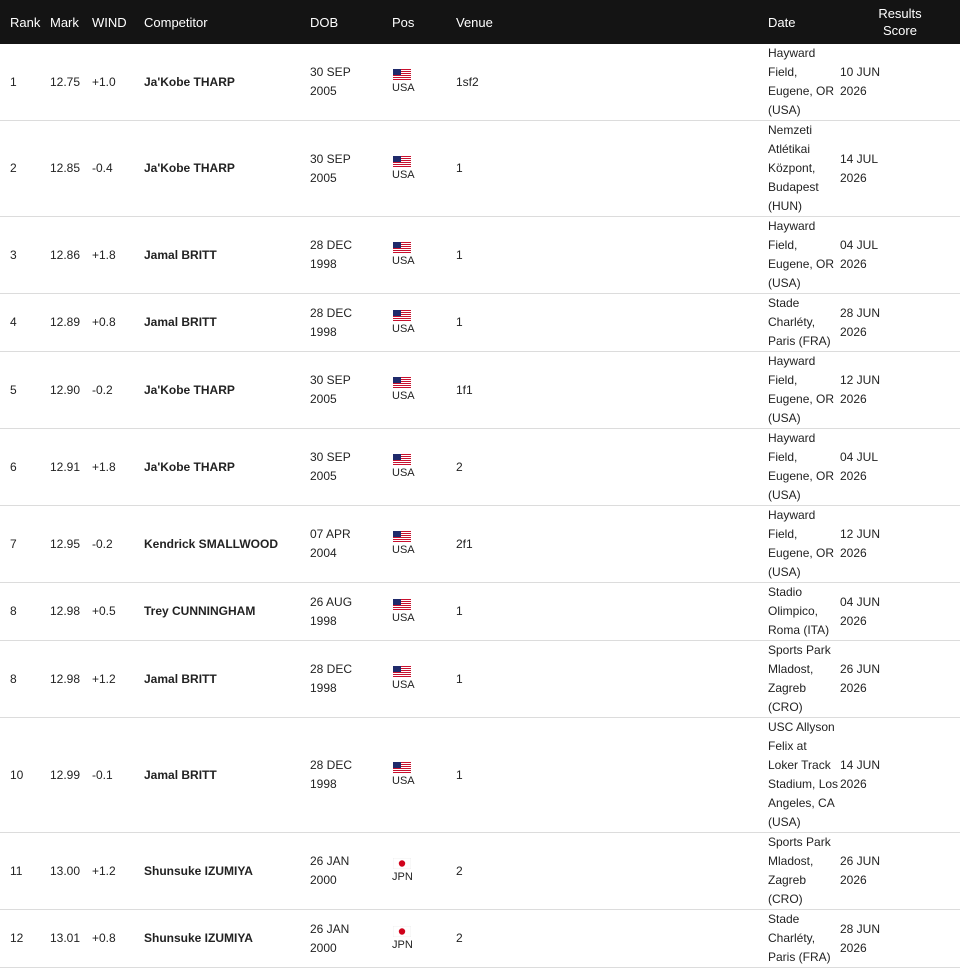  Describe the element at coordinates (351, 544) in the screenshot. I see `dob-cell: 07 APR 2004` at that location.